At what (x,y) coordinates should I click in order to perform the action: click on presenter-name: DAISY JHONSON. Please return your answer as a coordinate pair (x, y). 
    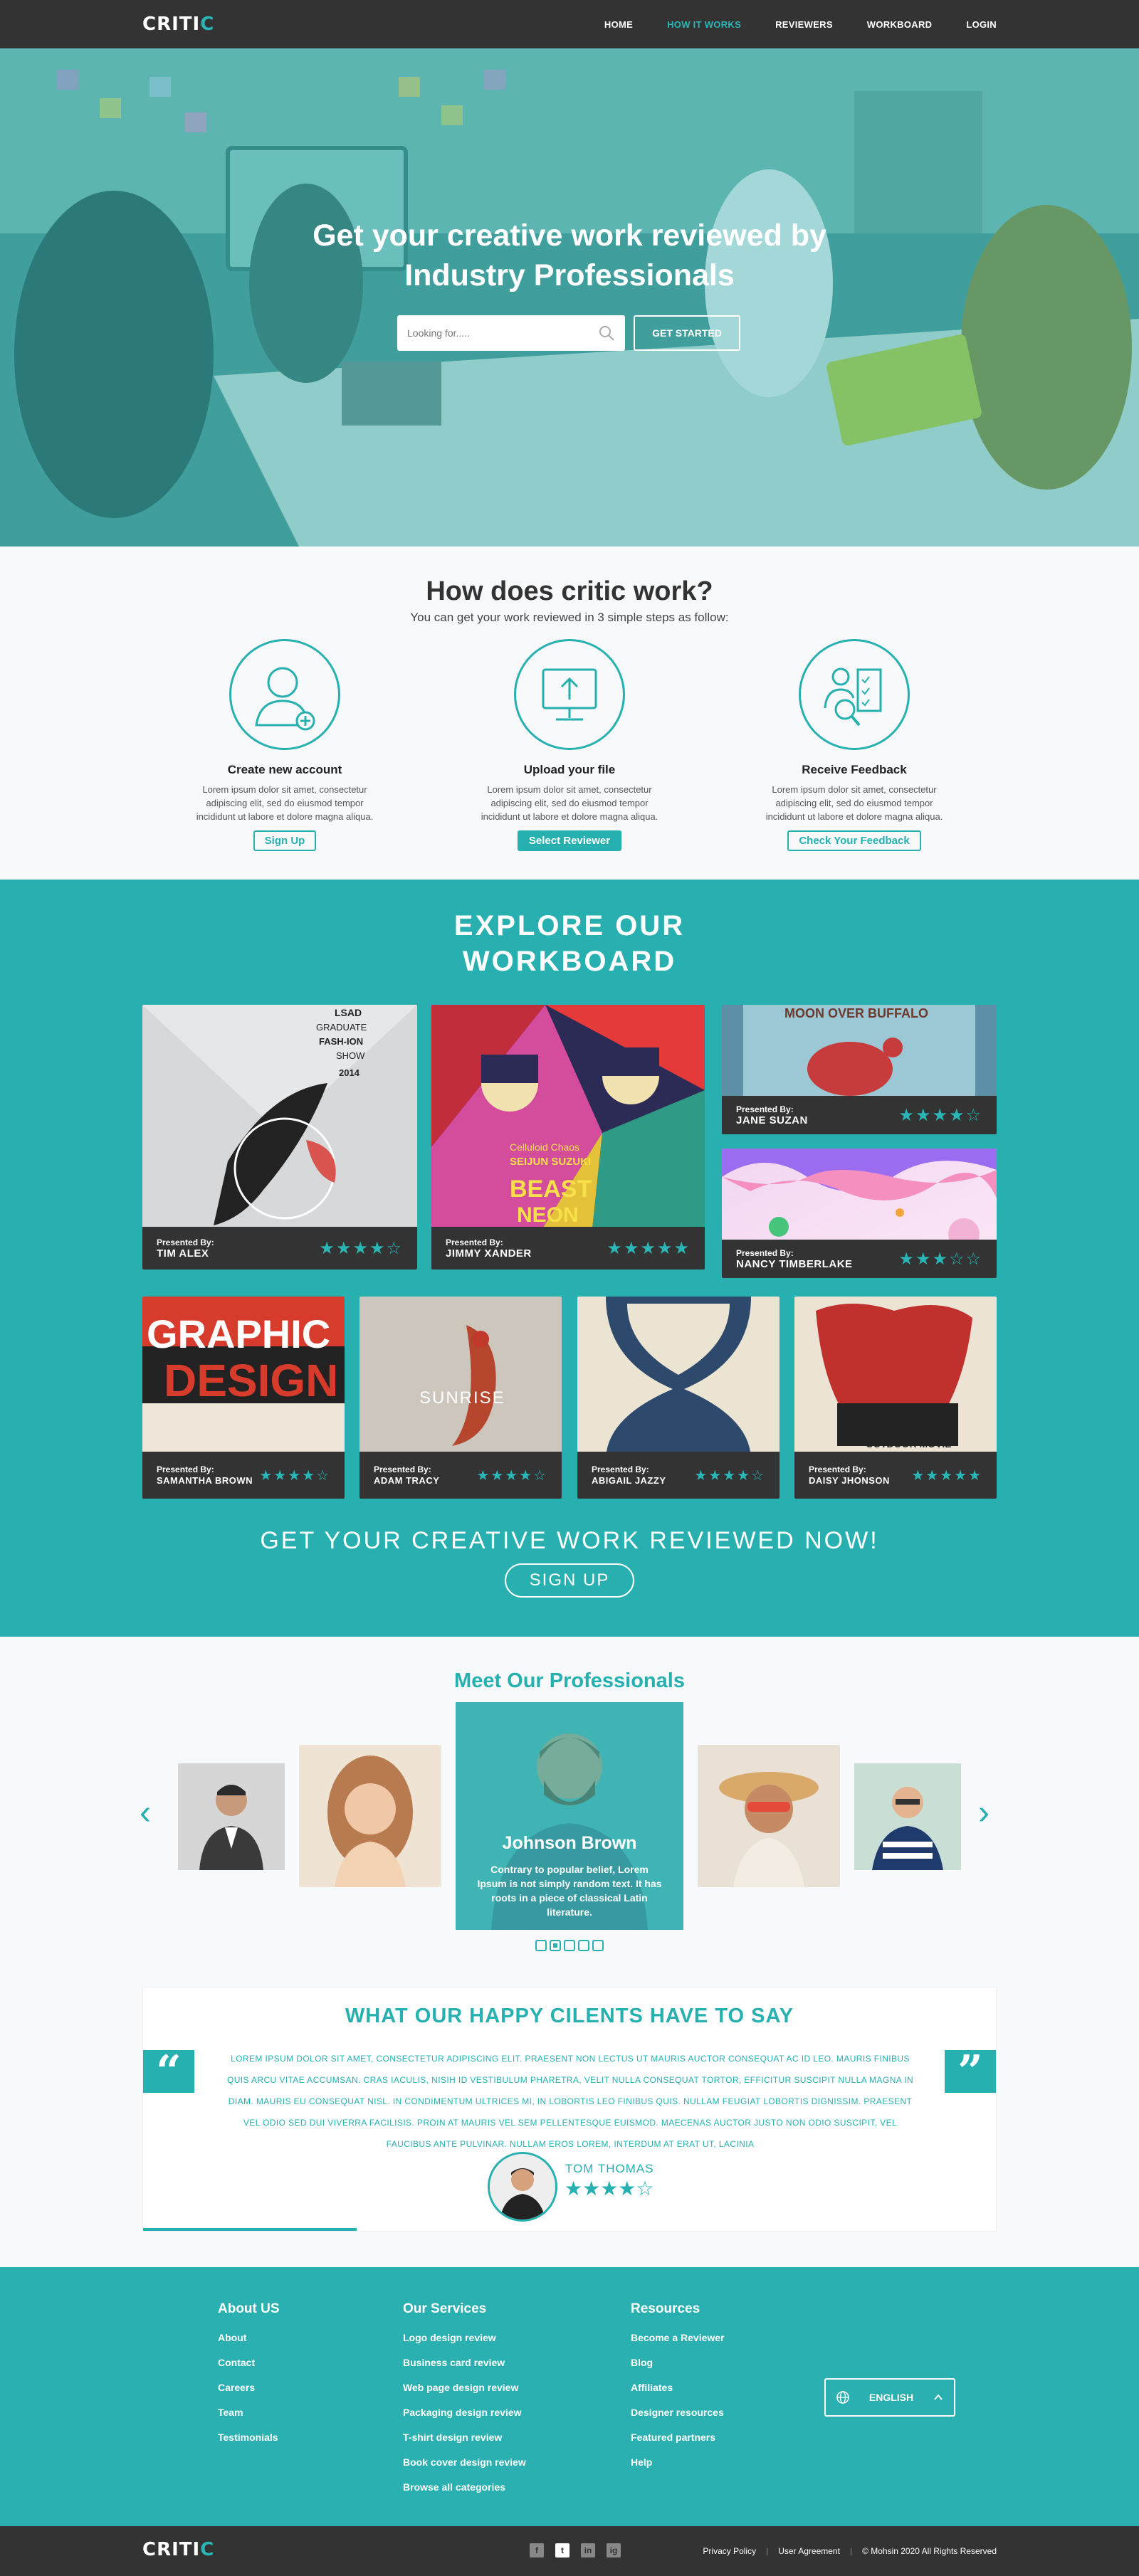
    Looking at the image, I should click on (849, 1480).